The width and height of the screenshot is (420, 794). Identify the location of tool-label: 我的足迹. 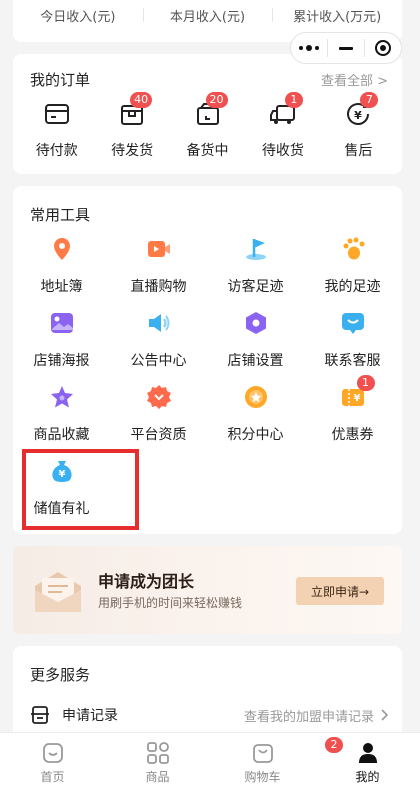
(352, 287).